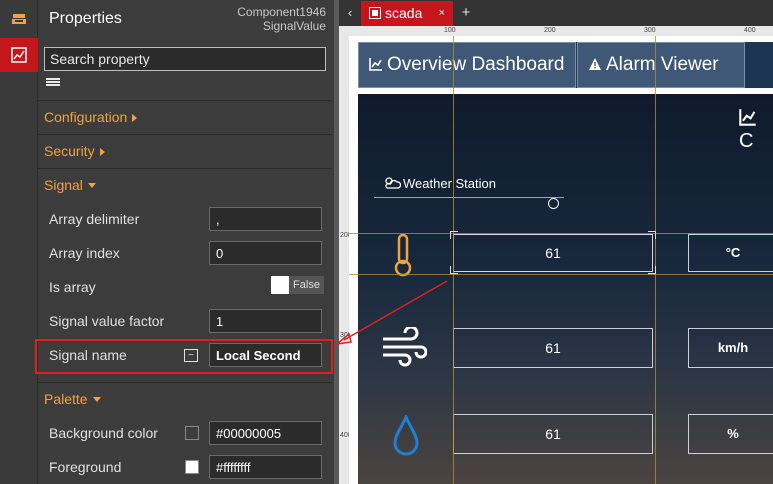 Image resolution: width=773 pixels, height=484 pixels. Describe the element at coordinates (66, 399) in the screenshot. I see `section-label: Palette` at that location.